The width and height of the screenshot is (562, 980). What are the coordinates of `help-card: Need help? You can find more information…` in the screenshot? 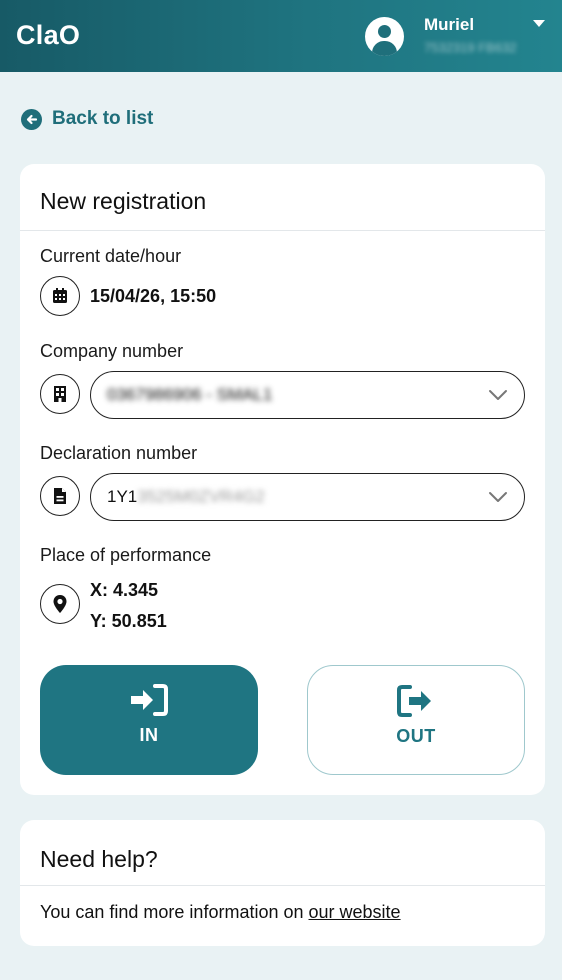 It's located at (282, 883).